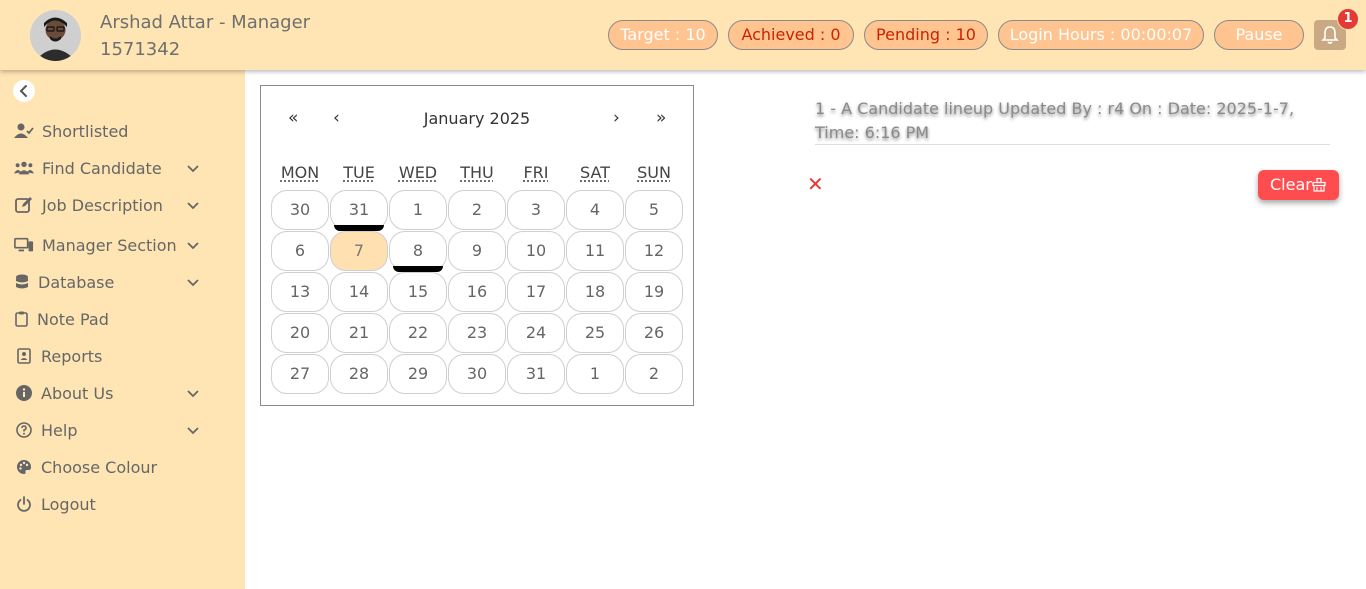  Describe the element at coordinates (536, 333) in the screenshot. I see `calendar-day: 24` at that location.